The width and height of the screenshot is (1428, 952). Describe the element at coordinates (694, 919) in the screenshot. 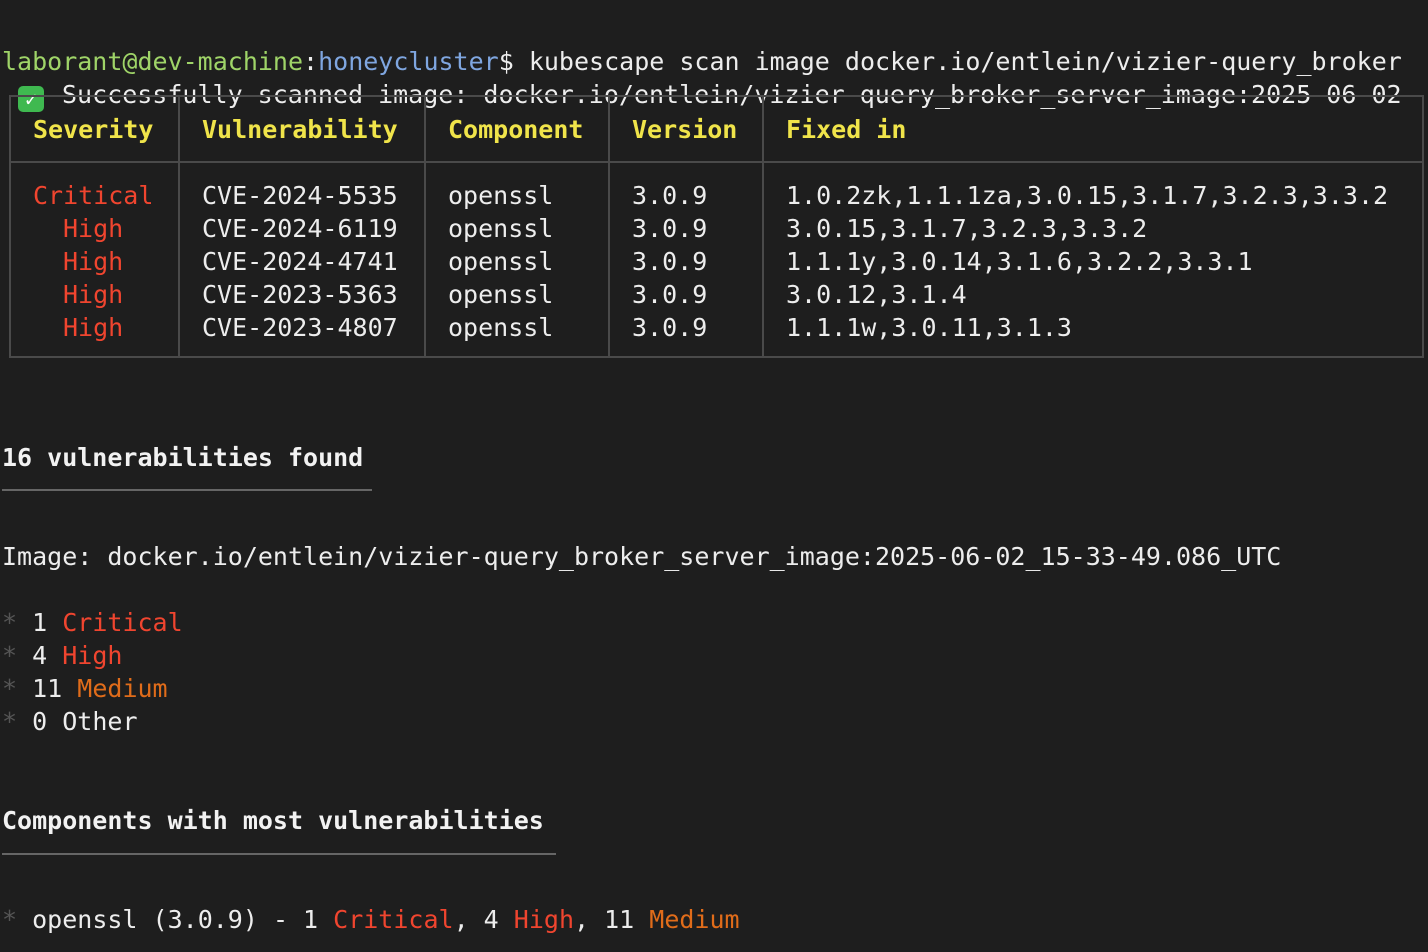

I see `component-medium-label: Medium` at that location.